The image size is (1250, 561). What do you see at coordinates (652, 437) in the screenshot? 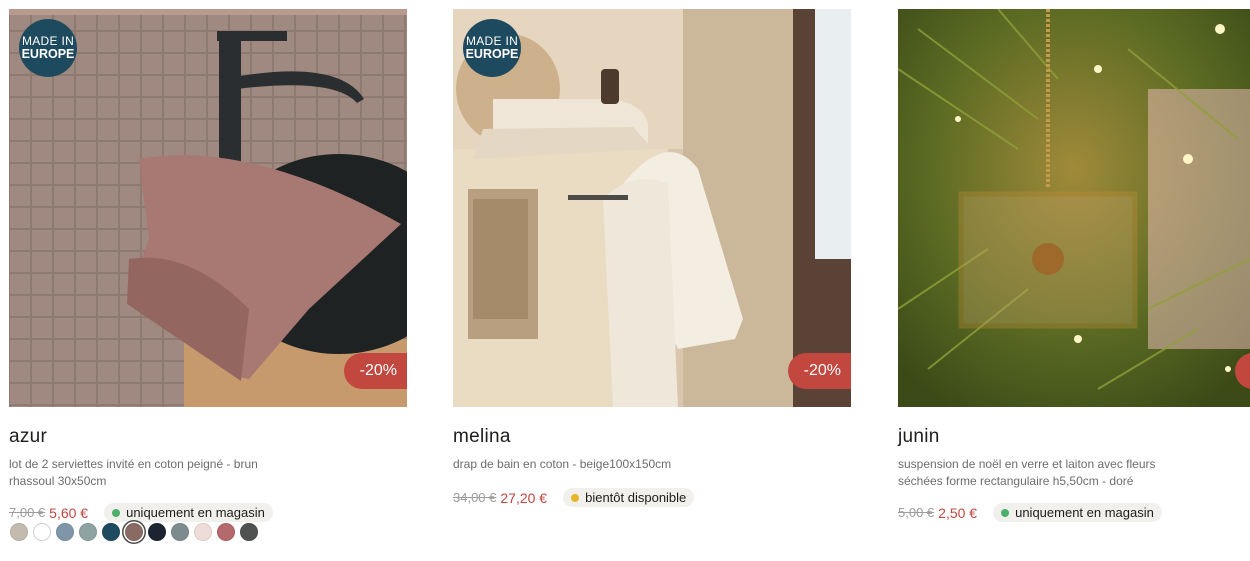
I see `product-name: melina` at bounding box center [652, 437].